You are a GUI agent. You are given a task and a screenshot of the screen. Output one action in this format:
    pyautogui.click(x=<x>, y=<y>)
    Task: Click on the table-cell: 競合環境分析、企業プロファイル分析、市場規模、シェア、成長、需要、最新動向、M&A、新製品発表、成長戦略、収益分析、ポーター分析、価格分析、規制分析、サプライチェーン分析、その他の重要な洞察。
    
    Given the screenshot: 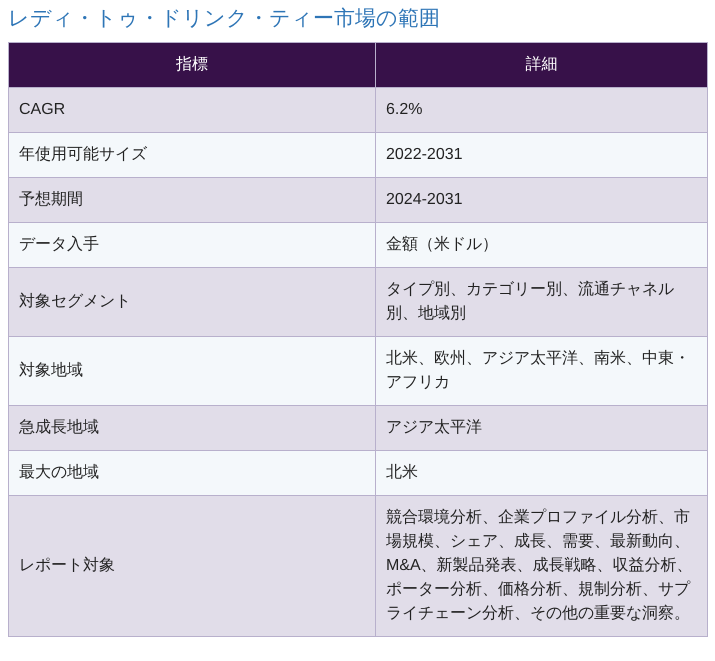 What is the action you would take?
    pyautogui.click(x=542, y=566)
    